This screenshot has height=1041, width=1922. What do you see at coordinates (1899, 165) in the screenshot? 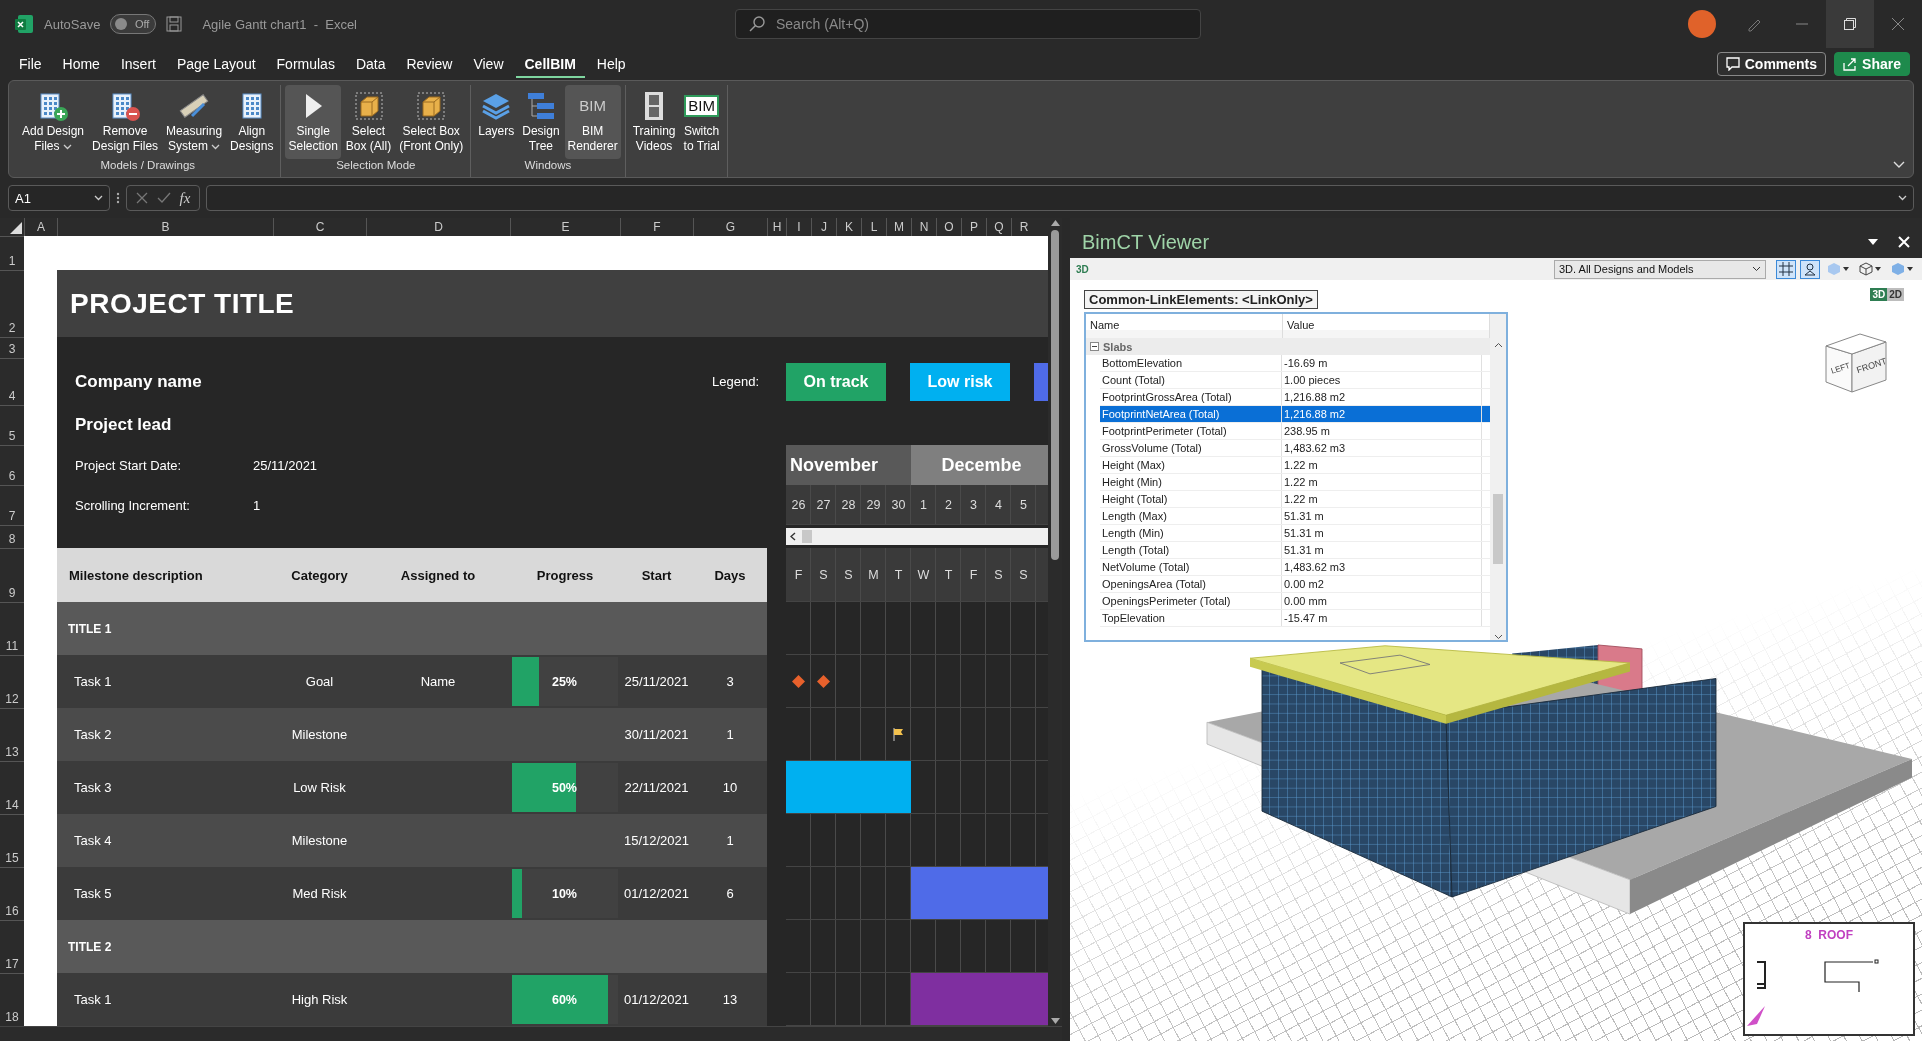
I see `collapse-ribbon-icon` at bounding box center [1899, 165].